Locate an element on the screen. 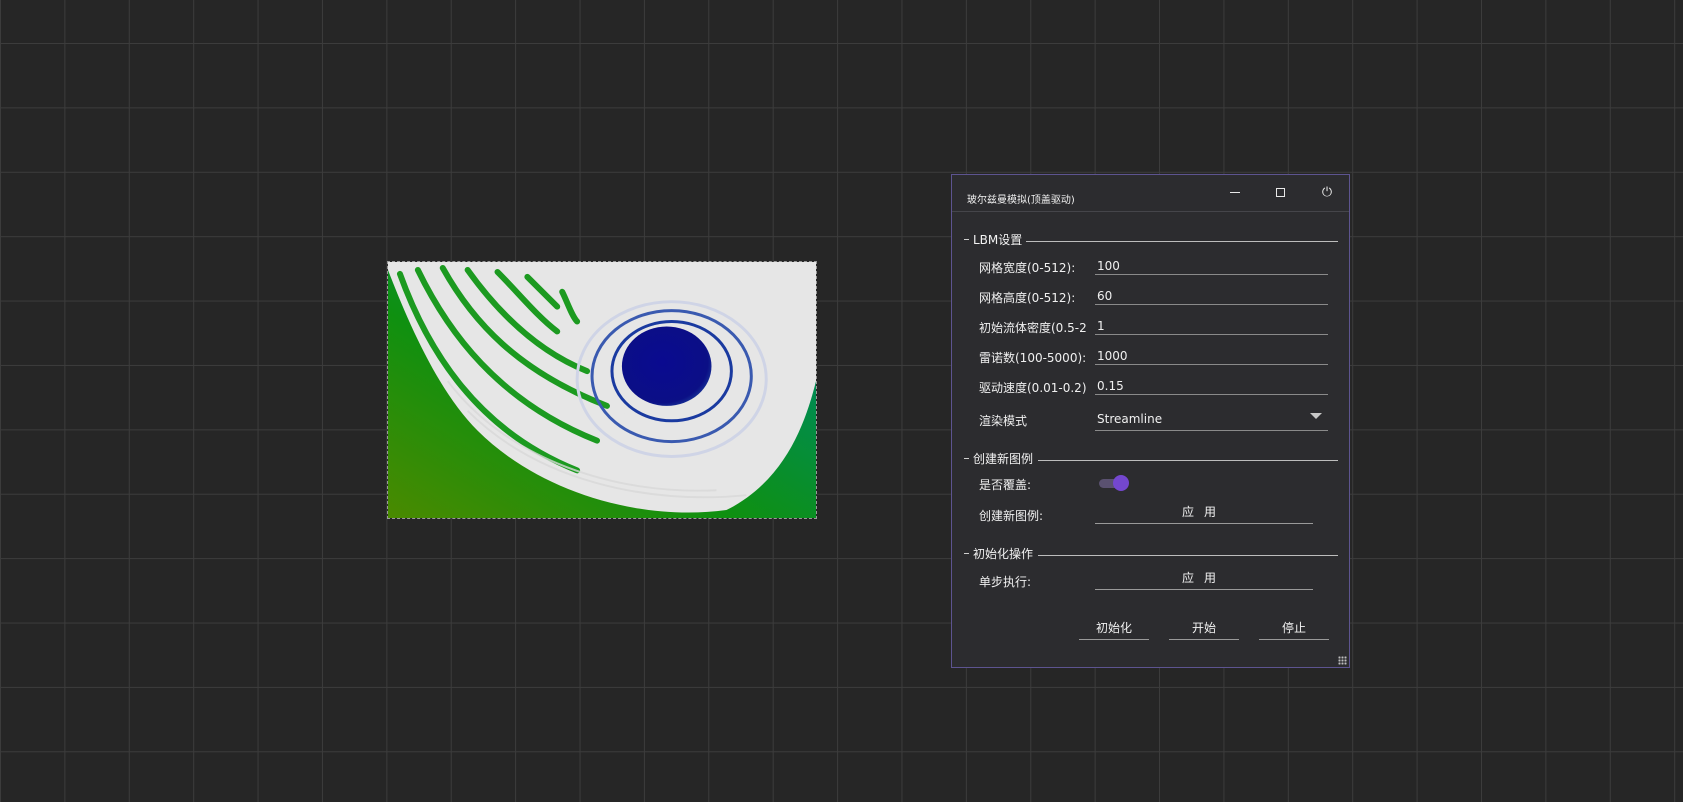  create-legend-apply-button: 应用 is located at coordinates (1204, 513).